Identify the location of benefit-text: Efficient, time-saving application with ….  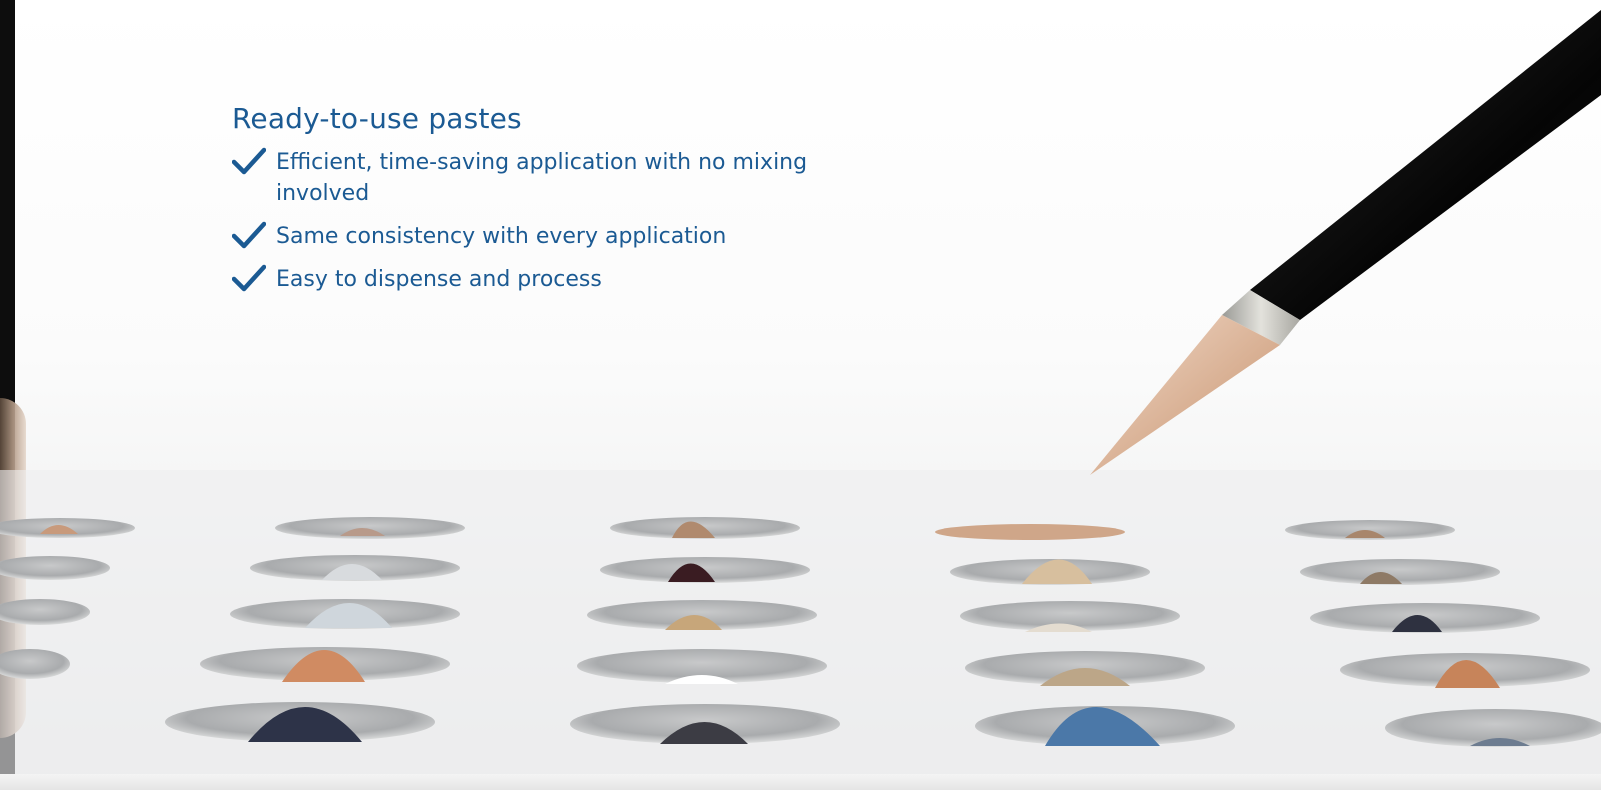
(542, 178).